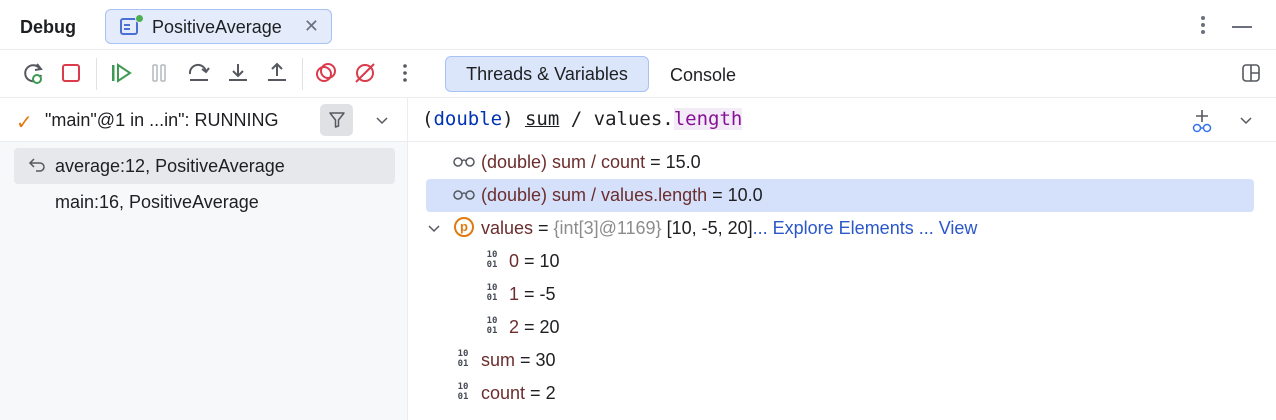 Image resolution: width=1276 pixels, height=420 pixels. I want to click on view-breakpoints-icon, so click(326, 73).